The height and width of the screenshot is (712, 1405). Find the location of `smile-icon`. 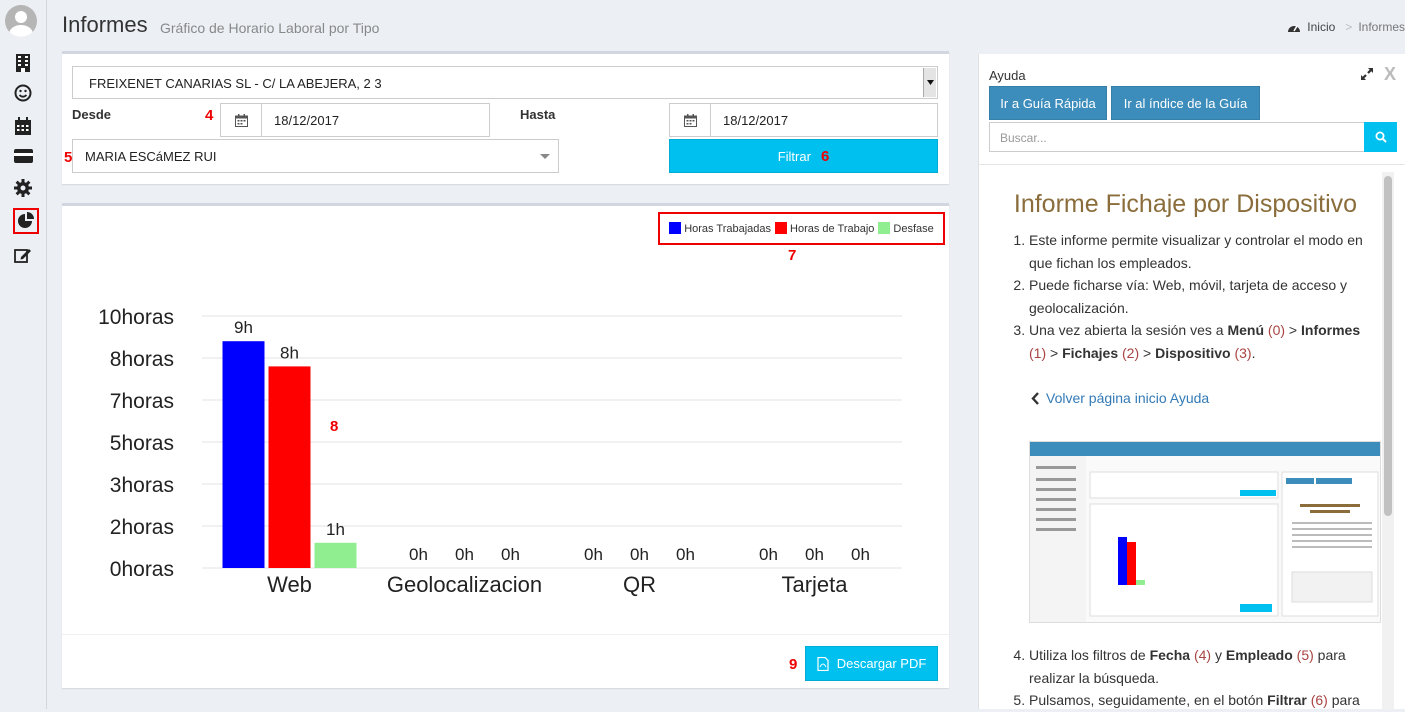

smile-icon is located at coordinates (23, 93).